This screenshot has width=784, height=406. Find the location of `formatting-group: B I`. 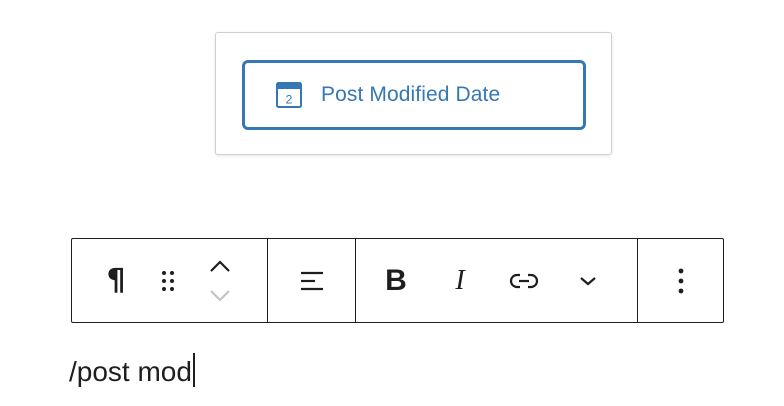

formatting-group: B I is located at coordinates (496, 280).